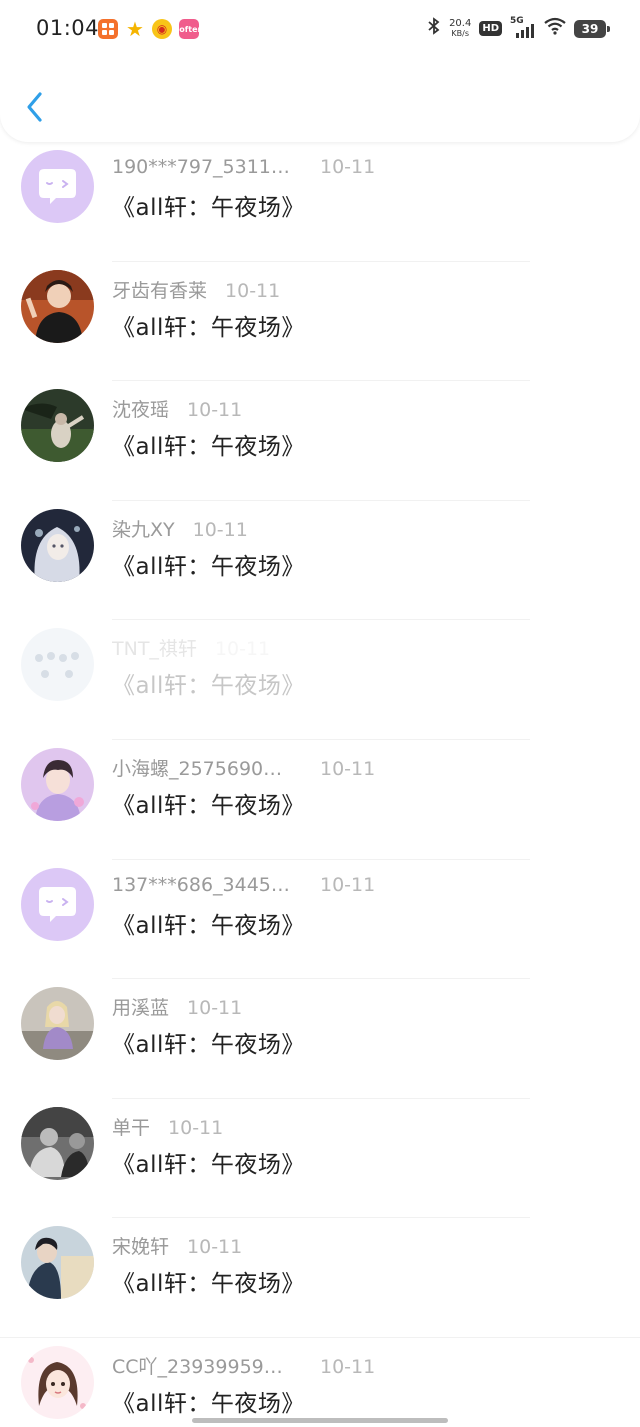  I want to click on username: 染九XY, so click(143, 528).